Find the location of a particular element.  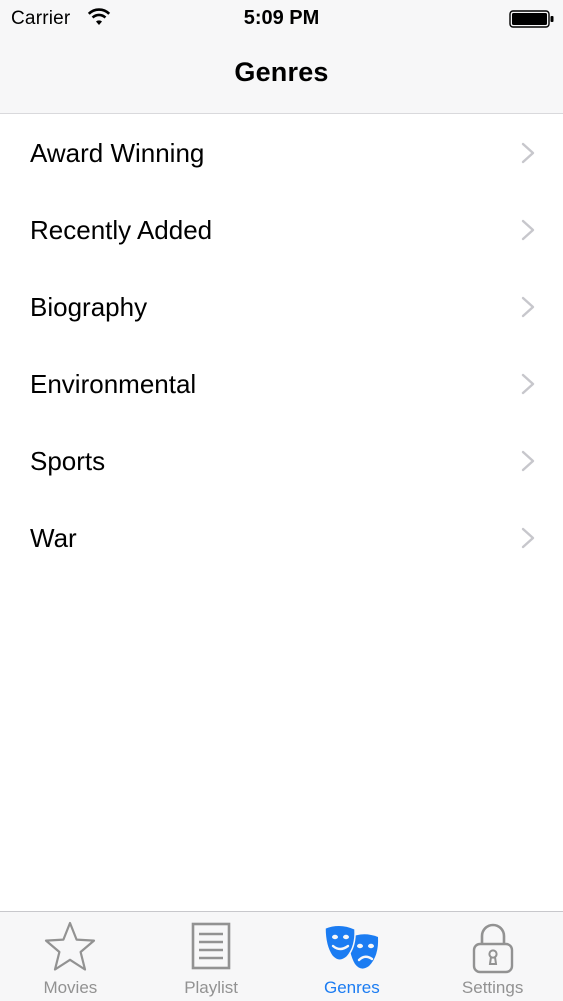

list-item-sports: Sports is located at coordinates (281, 460).